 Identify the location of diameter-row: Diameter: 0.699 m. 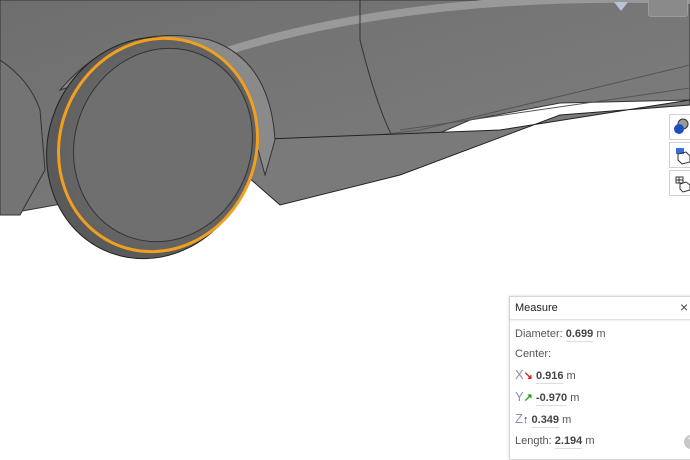
(560, 335).